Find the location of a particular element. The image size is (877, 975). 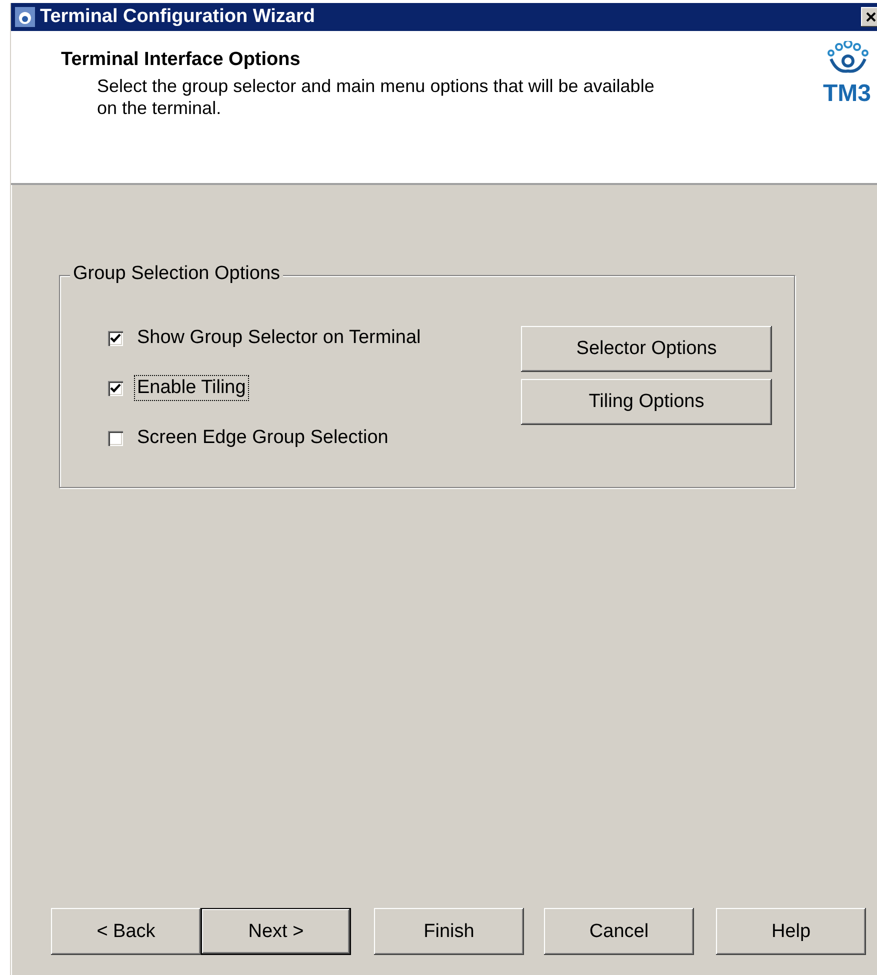

checkbox-label: Screen Edge Group Selection is located at coordinates (263, 438).